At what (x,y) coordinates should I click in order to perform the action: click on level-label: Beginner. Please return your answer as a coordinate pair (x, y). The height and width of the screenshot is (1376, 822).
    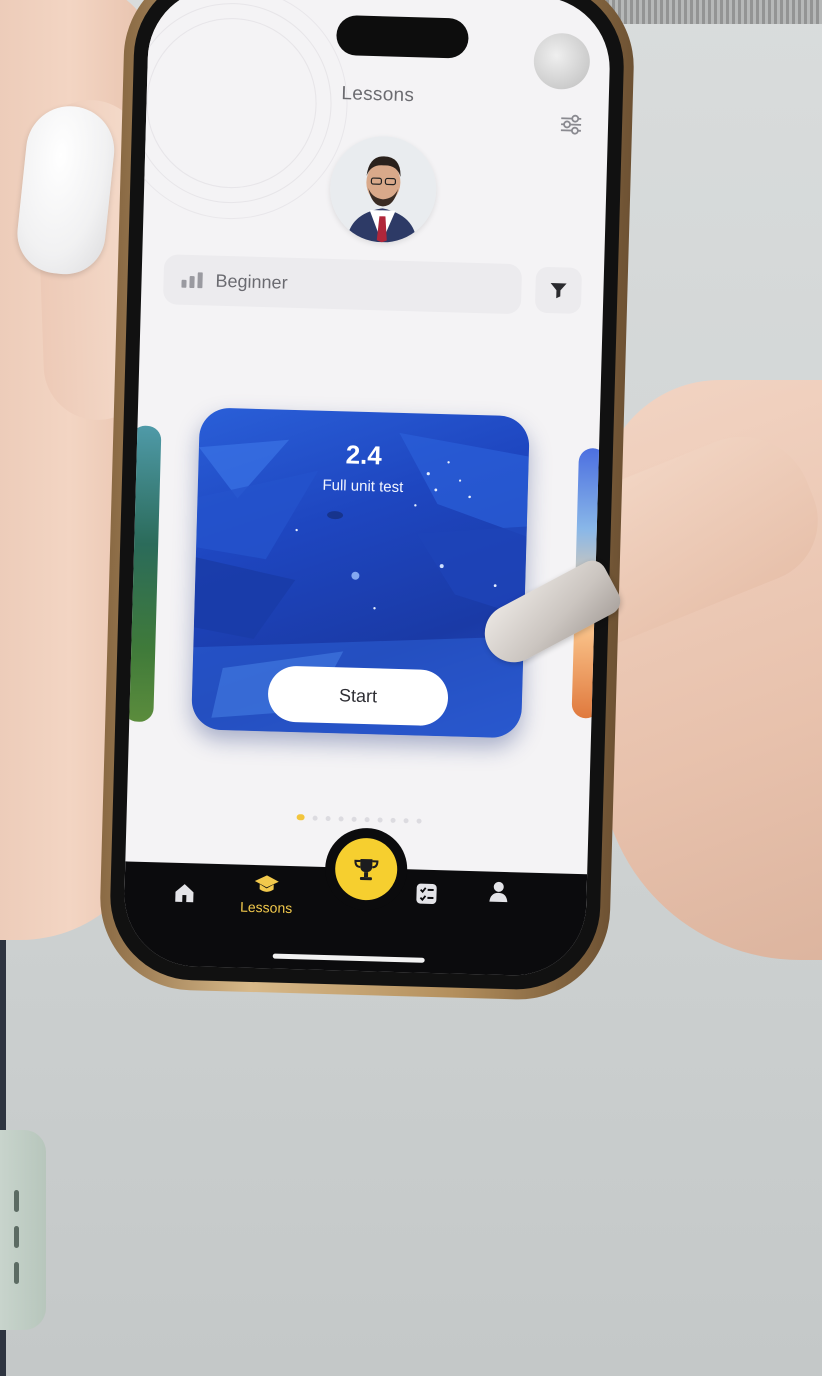
    Looking at the image, I should click on (251, 281).